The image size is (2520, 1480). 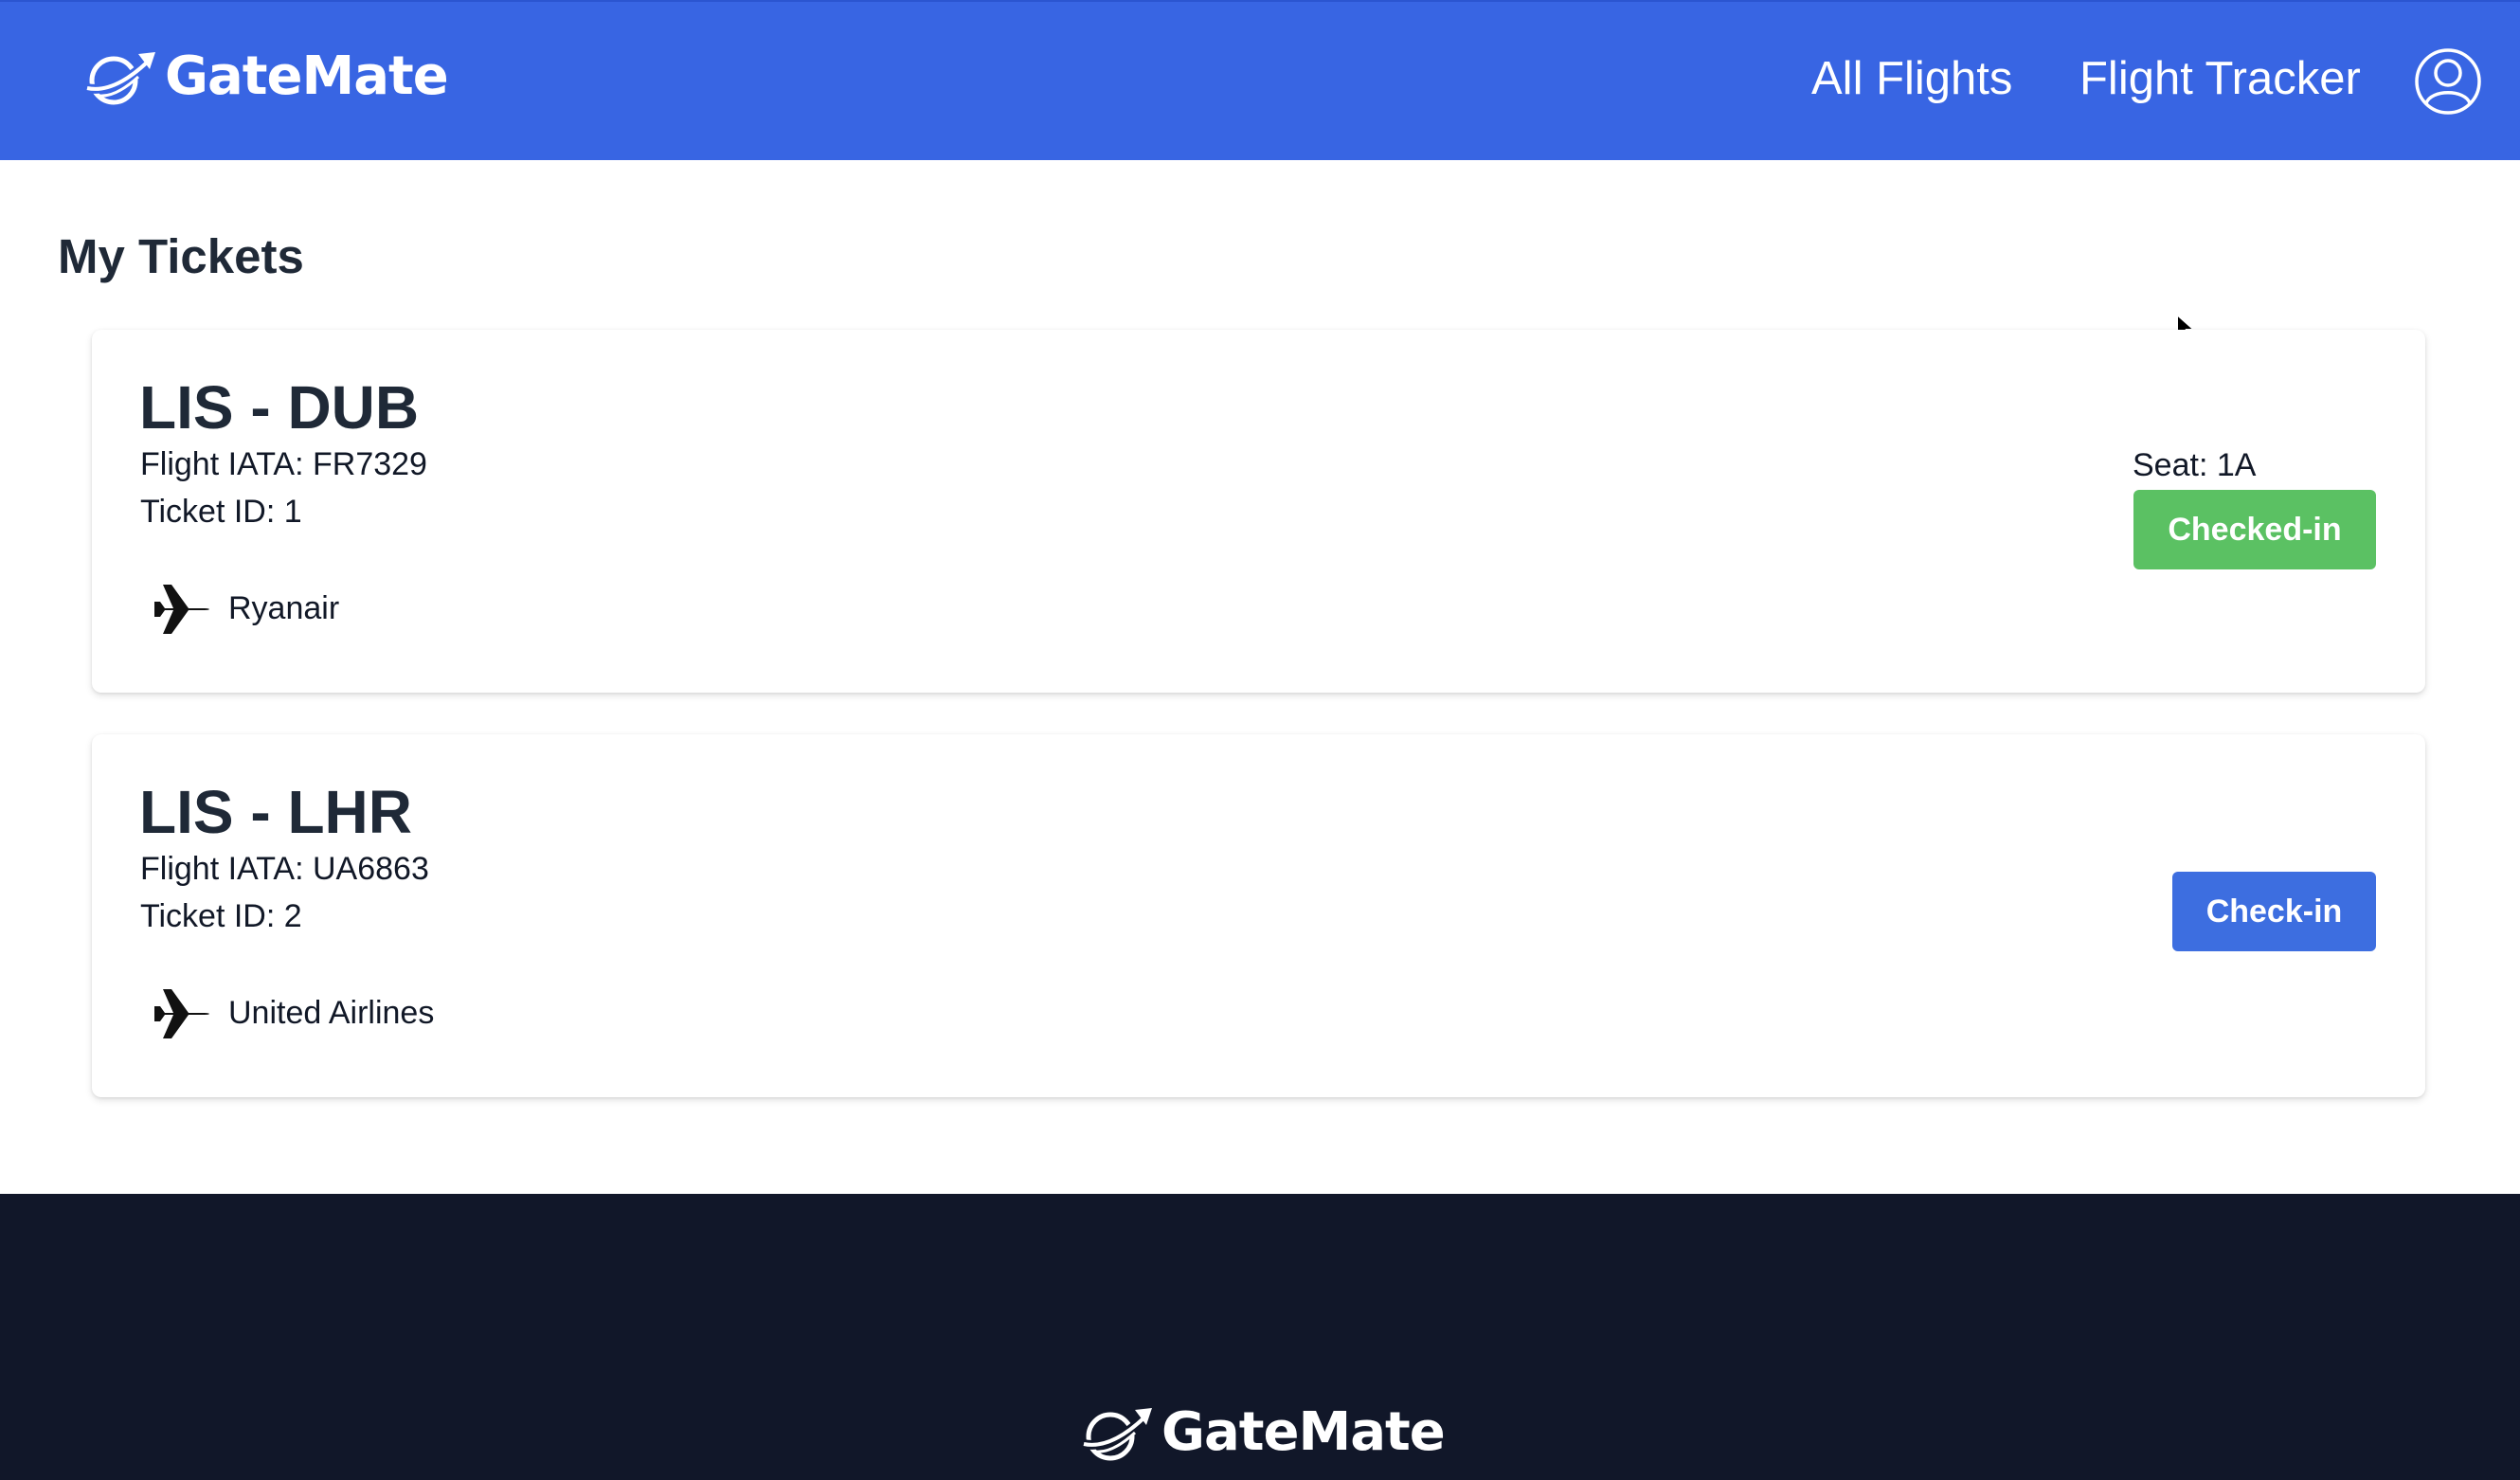 I want to click on user-circle-icon, so click(x=2448, y=81).